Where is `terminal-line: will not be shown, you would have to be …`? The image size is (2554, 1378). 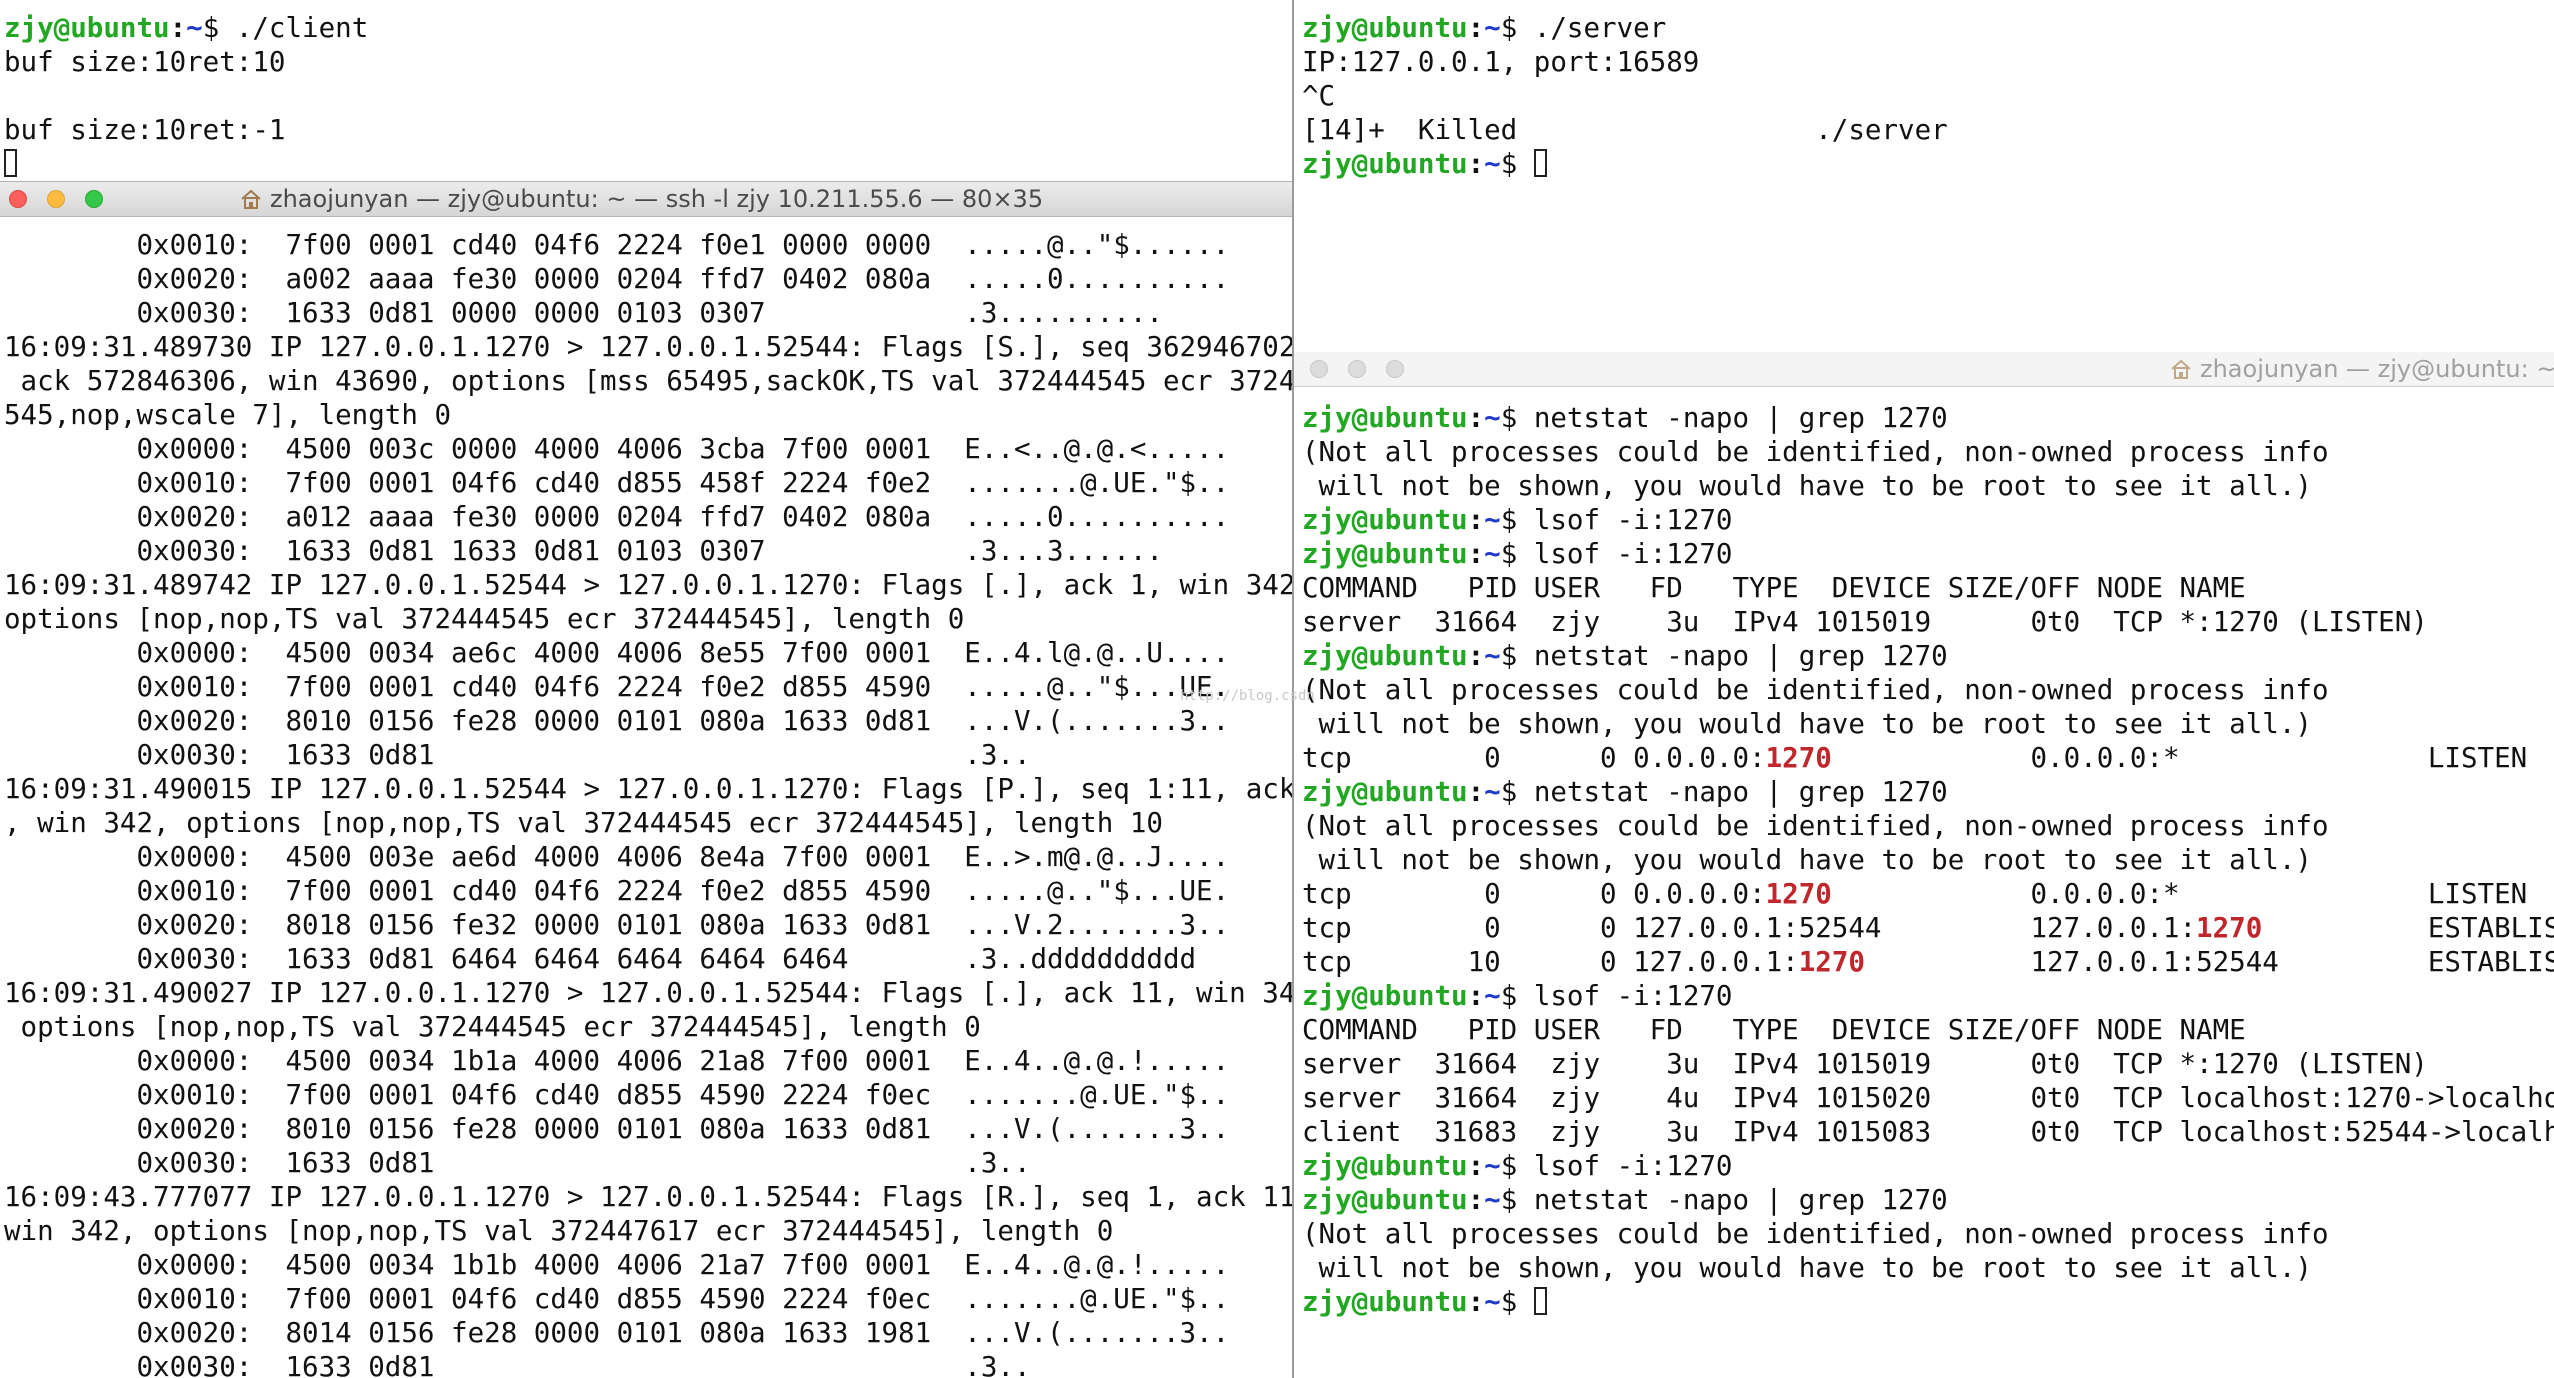 terminal-line: will not be shown, you would have to be … is located at coordinates (1928, 724).